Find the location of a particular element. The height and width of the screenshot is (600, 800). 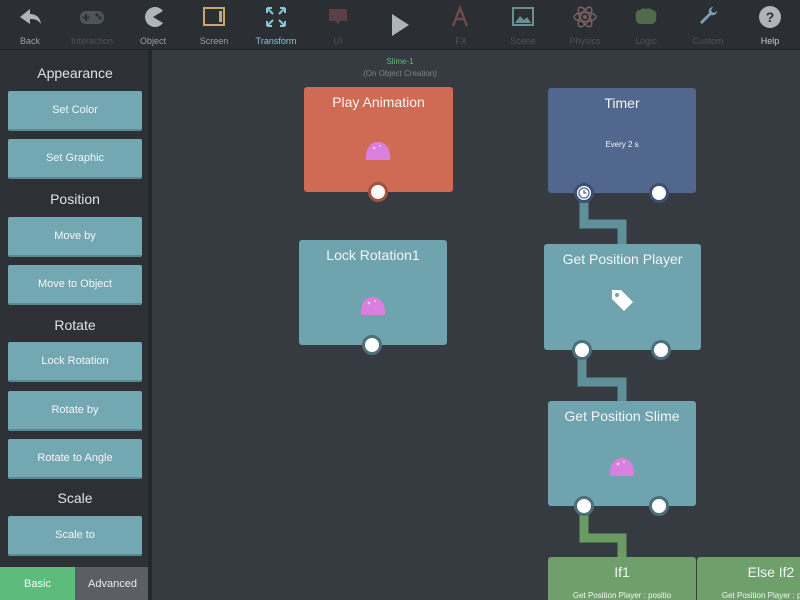

fx-label: FX is located at coordinates (461, 41).